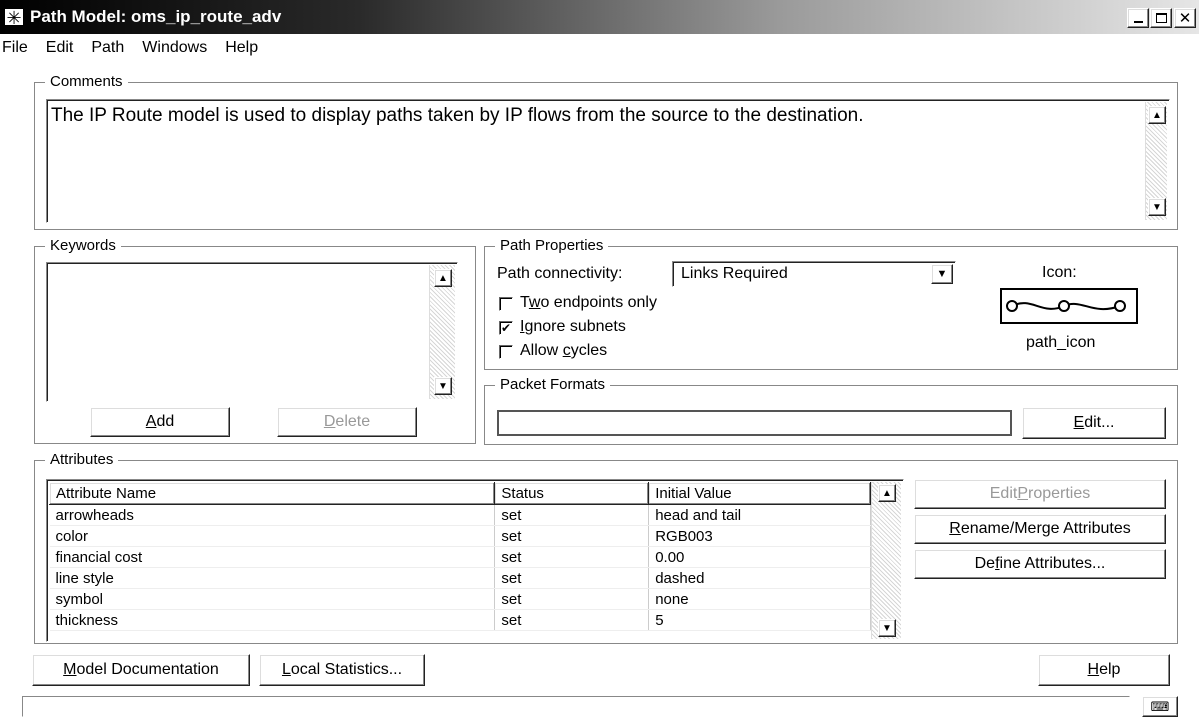 The width and height of the screenshot is (1199, 717). I want to click on keywords-scrollbar: ▲ ▼, so click(442, 332).